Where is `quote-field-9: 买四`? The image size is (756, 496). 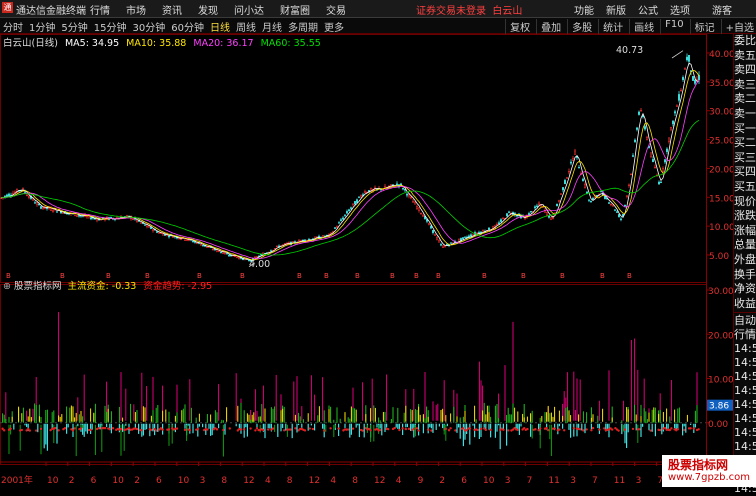
quote-field-9: 买四 is located at coordinates (745, 172).